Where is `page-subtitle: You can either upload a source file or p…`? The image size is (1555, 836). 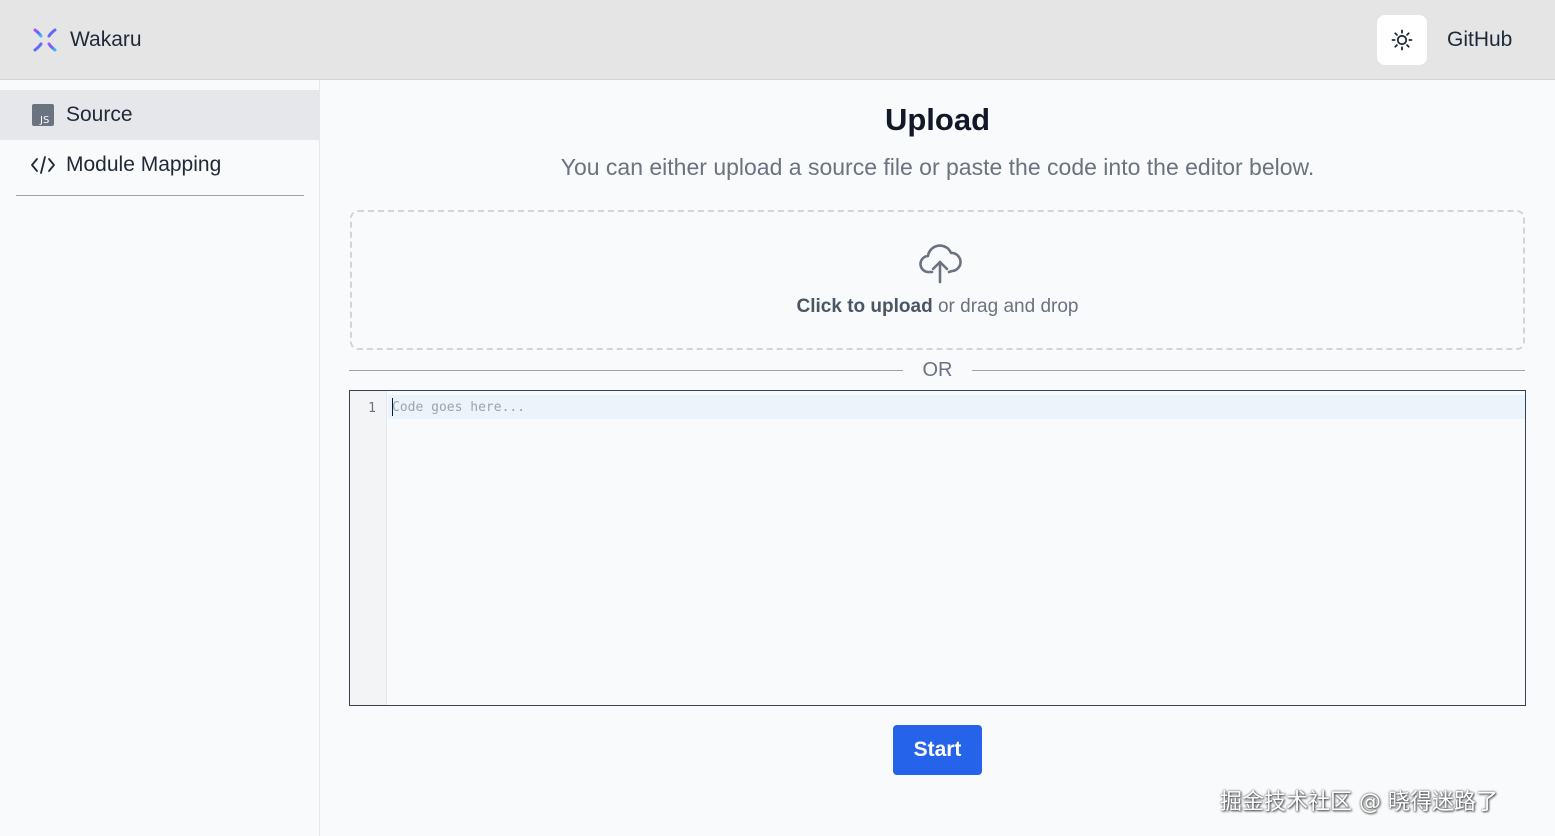
page-subtitle: You can either upload a source file or p… is located at coordinates (937, 167).